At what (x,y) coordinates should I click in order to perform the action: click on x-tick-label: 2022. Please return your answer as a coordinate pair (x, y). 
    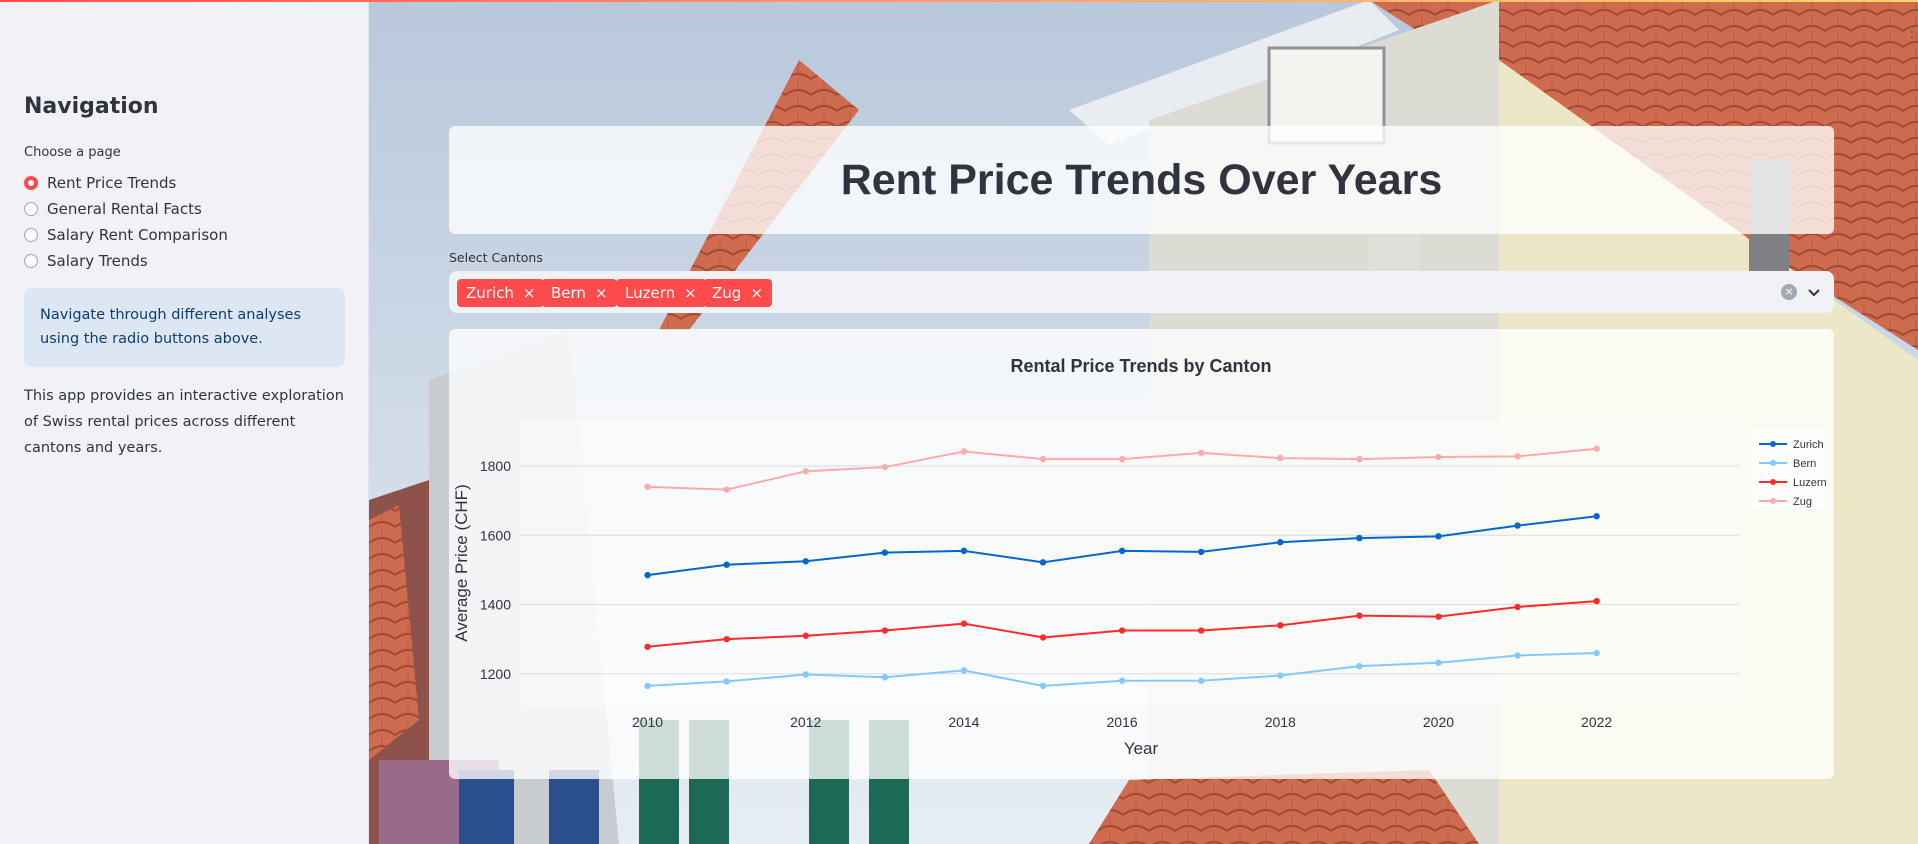
    Looking at the image, I should click on (1596, 722).